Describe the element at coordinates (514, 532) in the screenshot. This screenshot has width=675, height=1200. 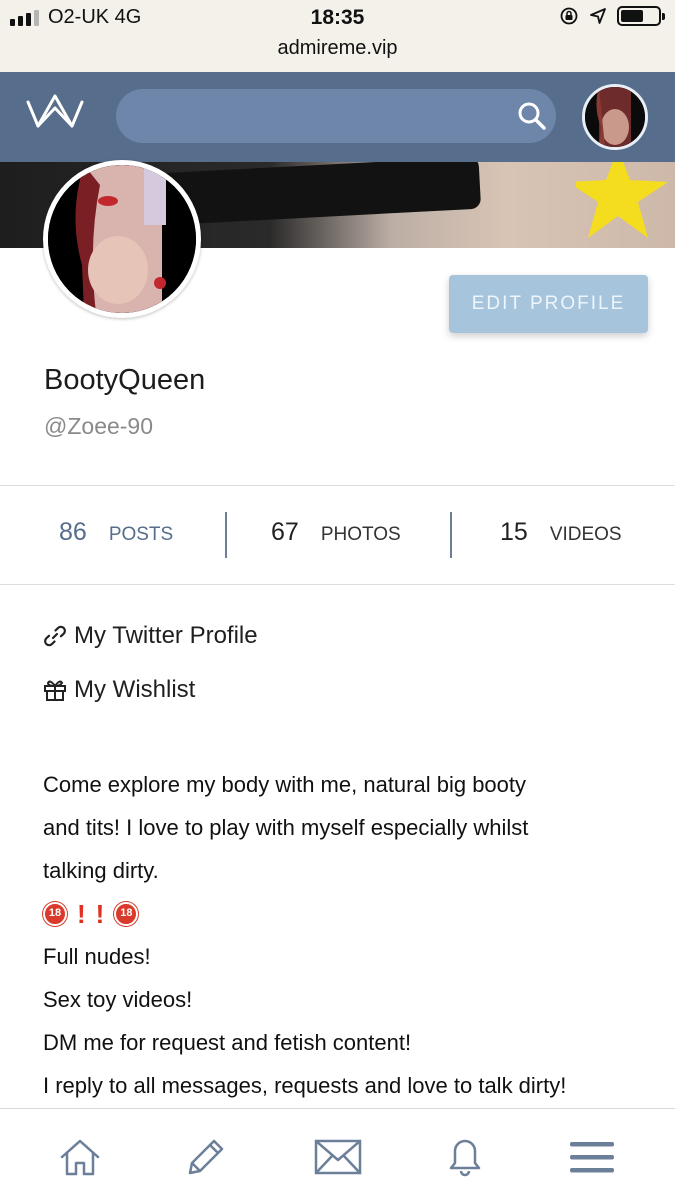
I see `stat-count: 15` at that location.